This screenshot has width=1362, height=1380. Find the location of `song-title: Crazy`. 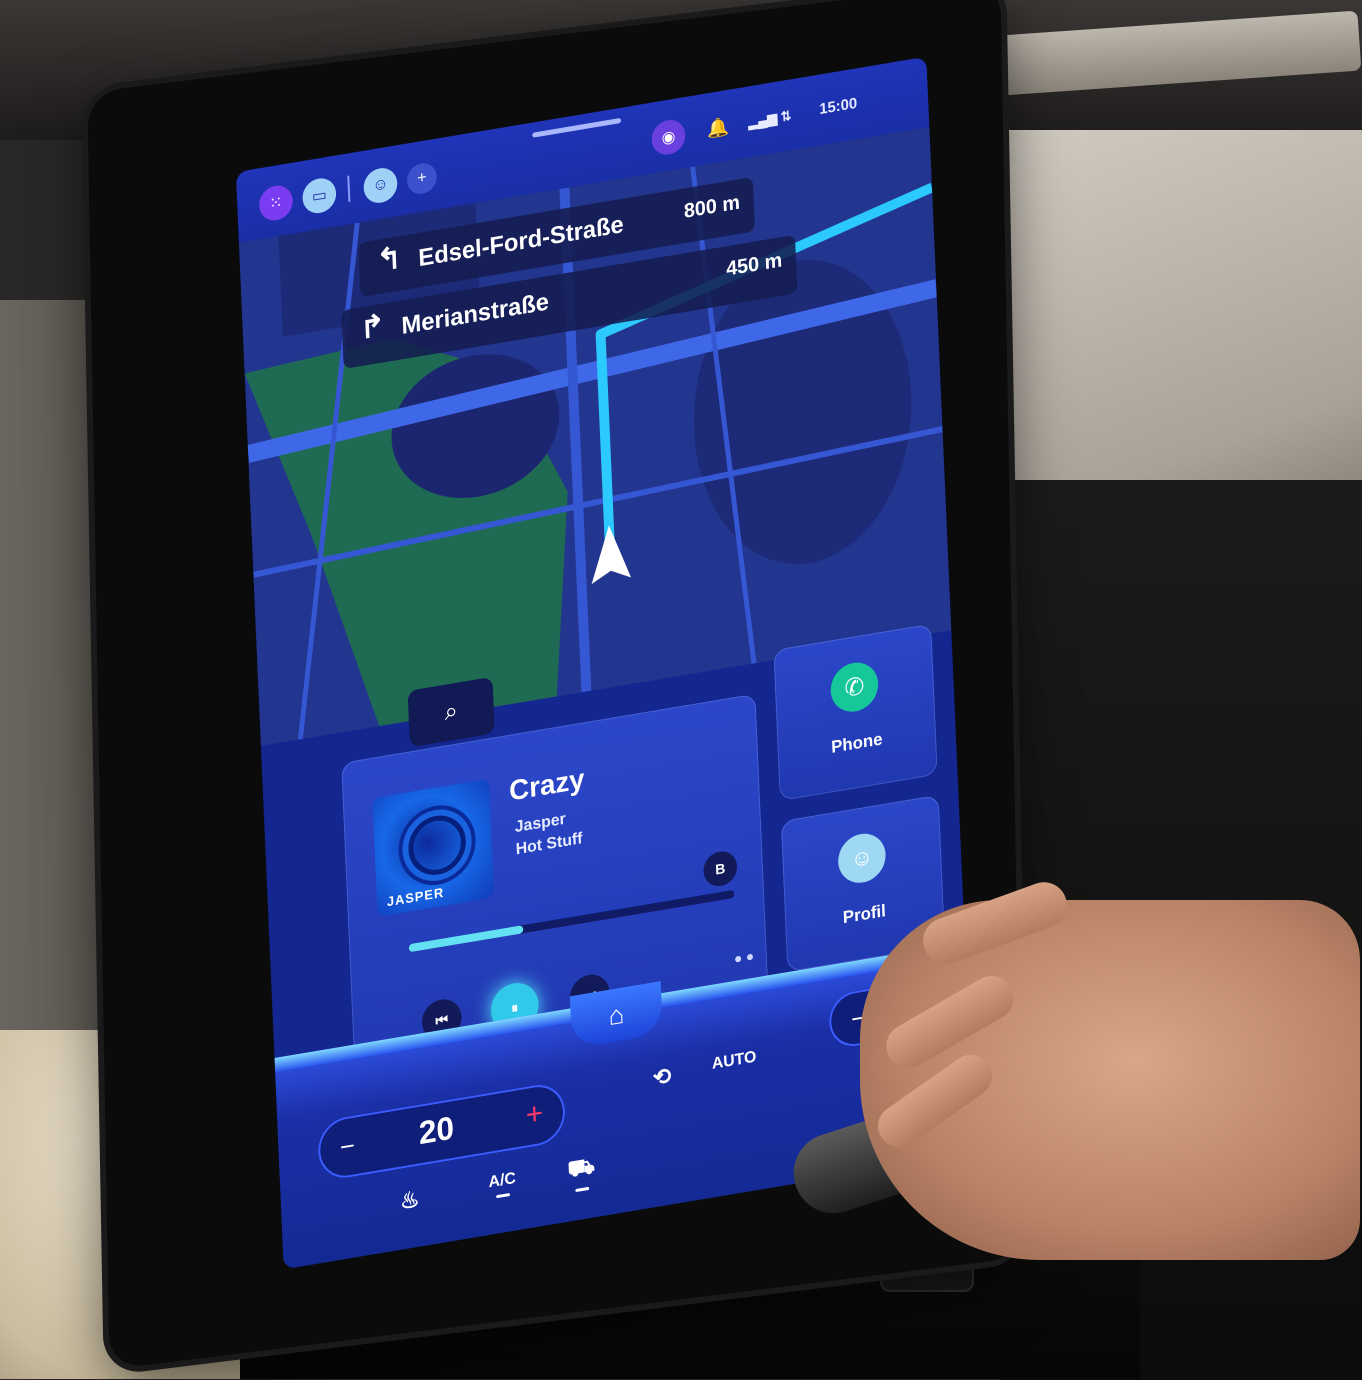

song-title: Crazy is located at coordinates (547, 784).